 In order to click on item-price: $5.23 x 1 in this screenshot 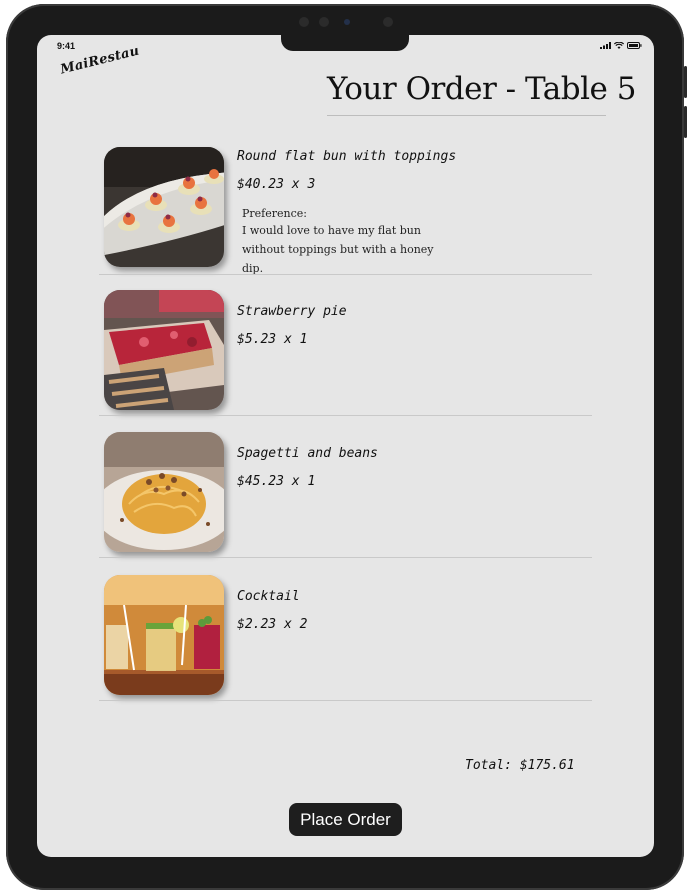, I will do `click(272, 339)`.